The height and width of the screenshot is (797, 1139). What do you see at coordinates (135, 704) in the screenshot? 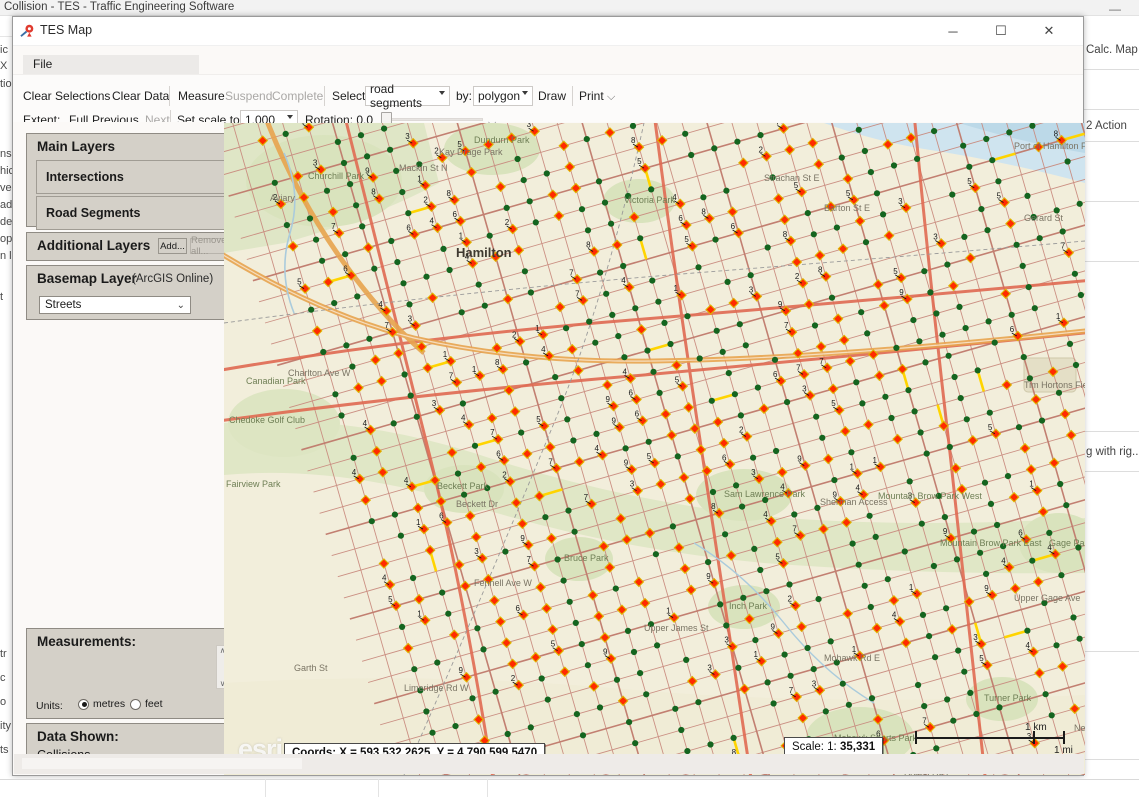
I see `radio-feet-icon` at bounding box center [135, 704].